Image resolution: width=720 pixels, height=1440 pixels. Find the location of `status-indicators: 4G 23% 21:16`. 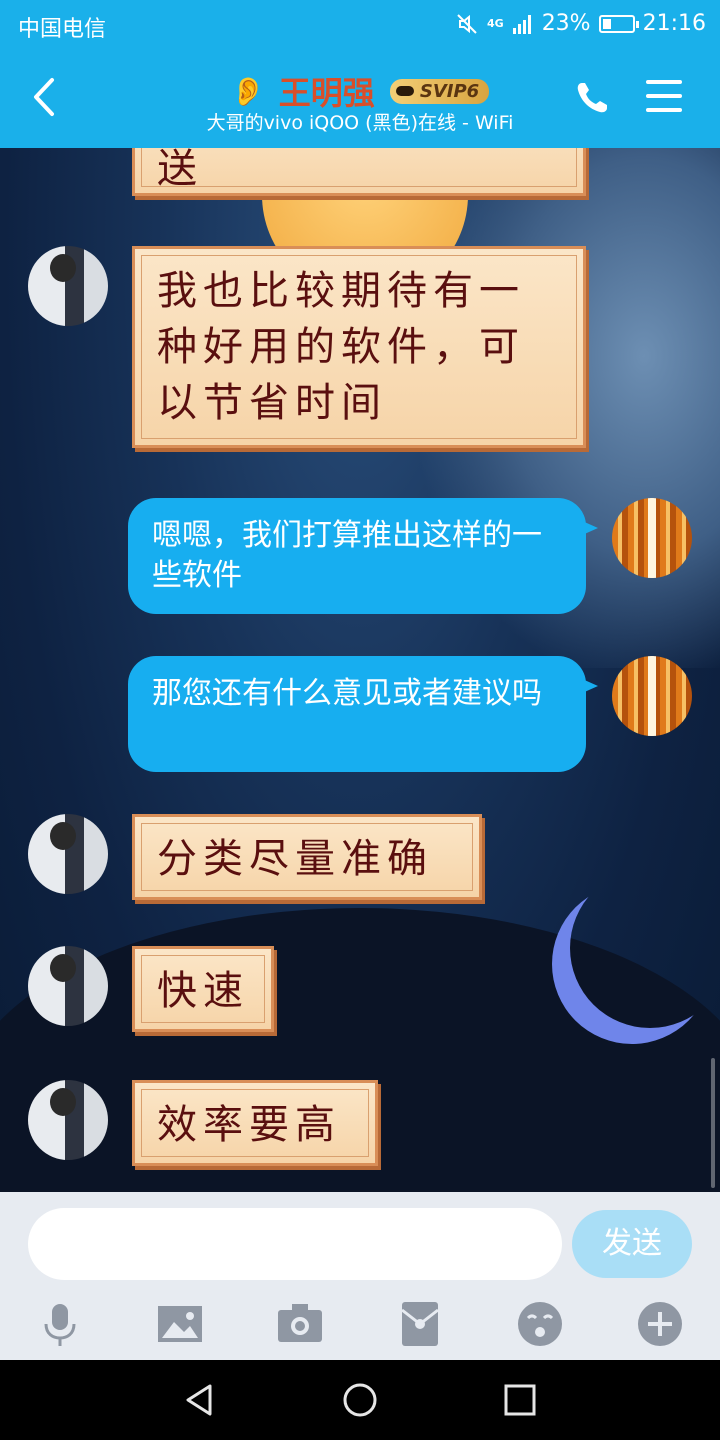

status-indicators: 4G 23% 21:16 is located at coordinates (580, 23).